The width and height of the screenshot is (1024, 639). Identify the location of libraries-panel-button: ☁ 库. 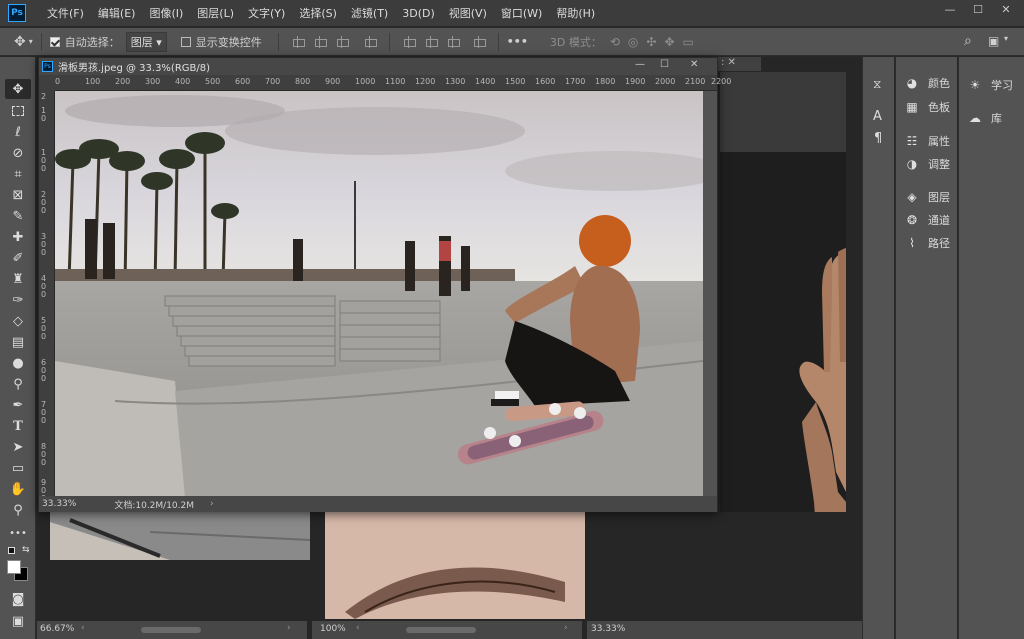
(984, 118).